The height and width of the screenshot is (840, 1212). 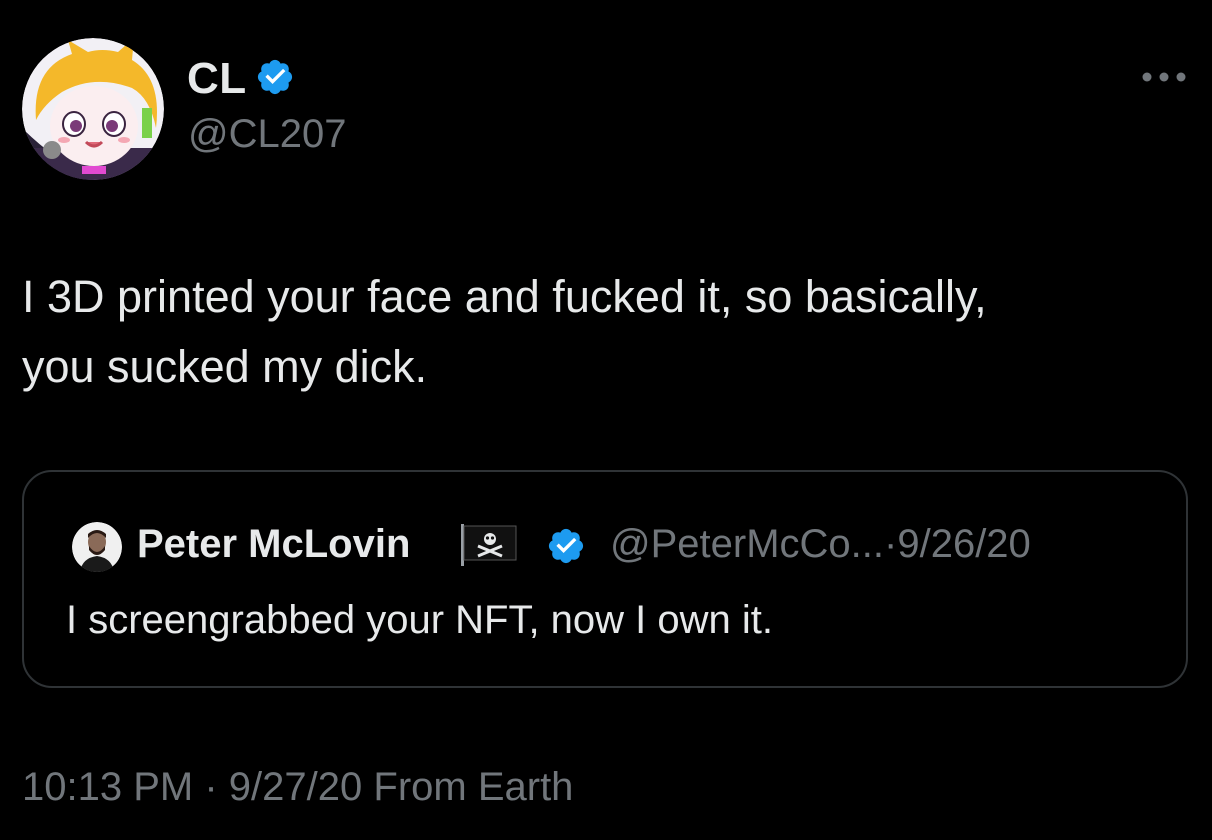 I want to click on quoted-handle-and-date: @PeterMcCo...·9/26/20, so click(x=820, y=544).